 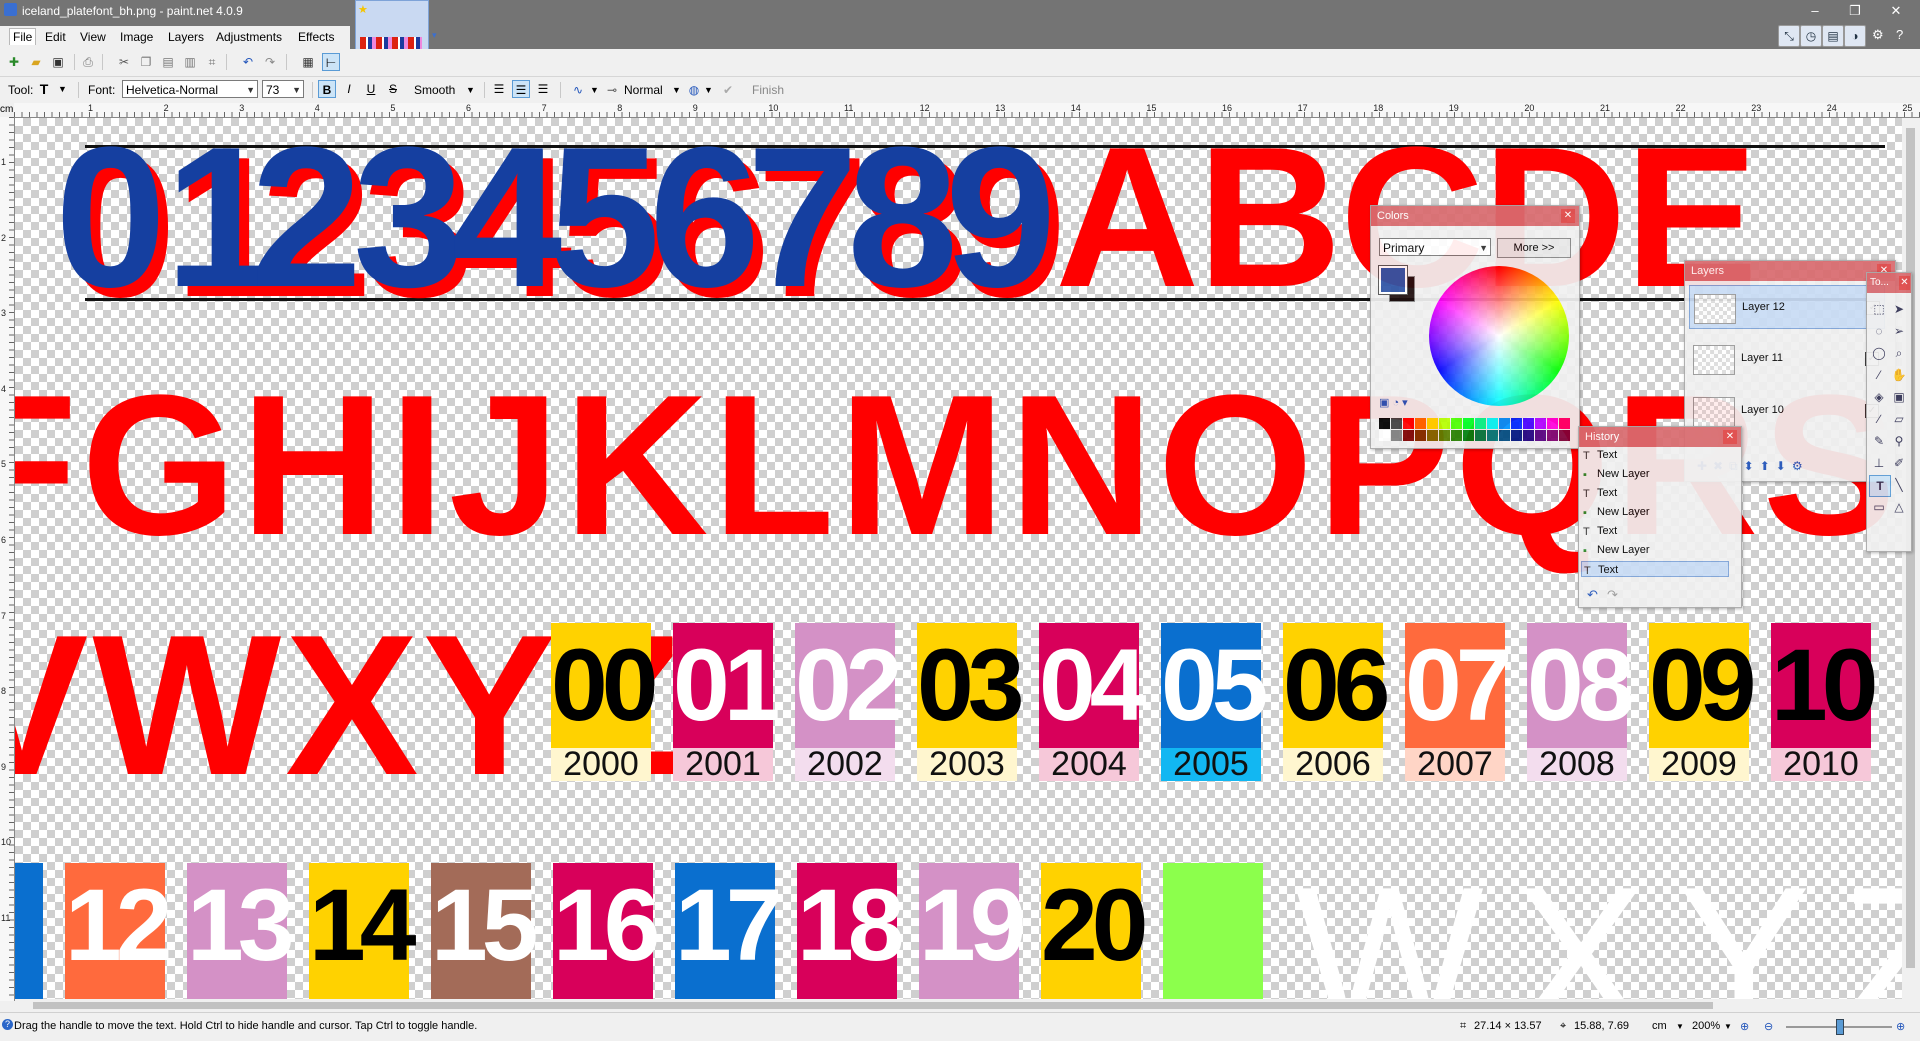 I want to click on blend-curve-icon: ∿, so click(x=578, y=90).